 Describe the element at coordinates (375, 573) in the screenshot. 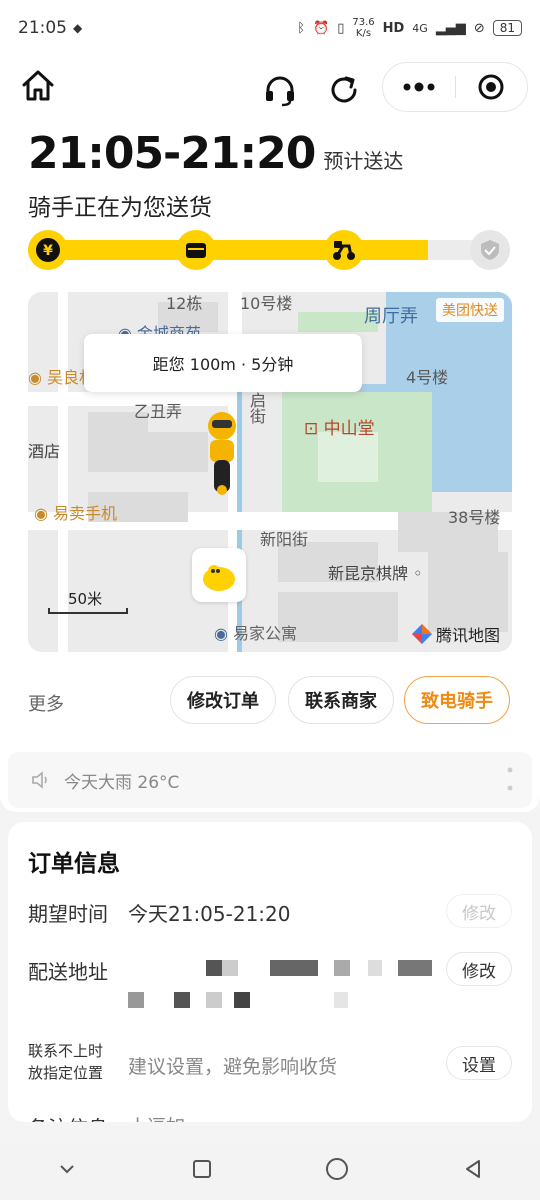

I see `map-label: 新昆京棋牌 ◦` at that location.